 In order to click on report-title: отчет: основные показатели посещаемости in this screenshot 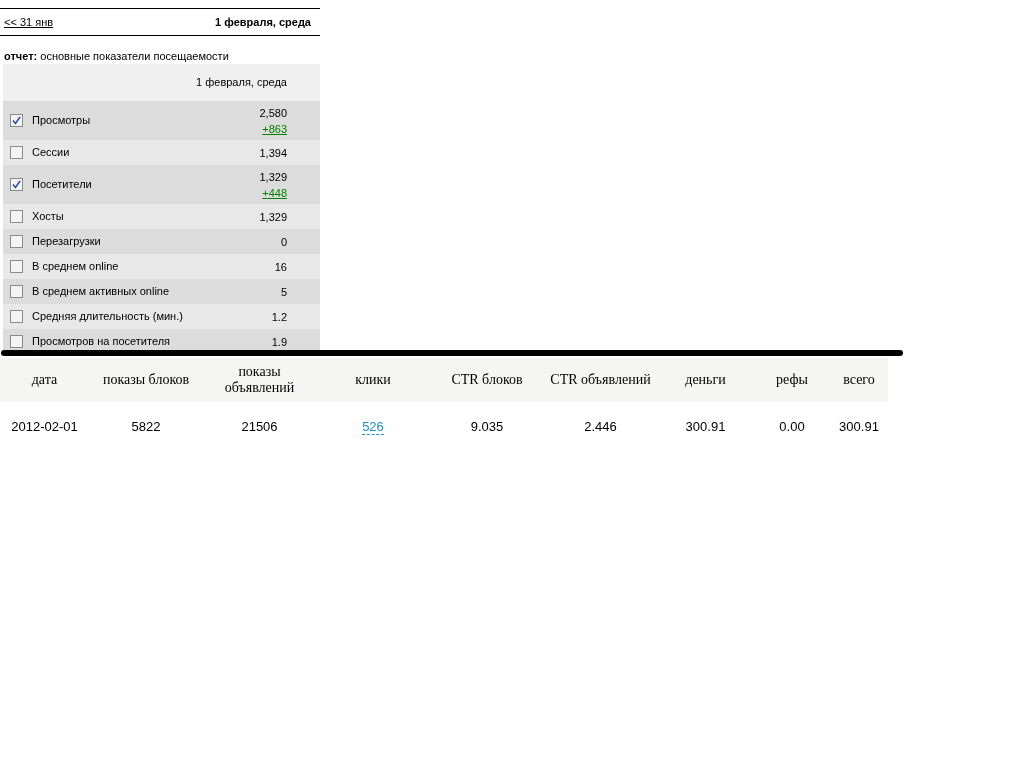, I will do `click(117, 56)`.